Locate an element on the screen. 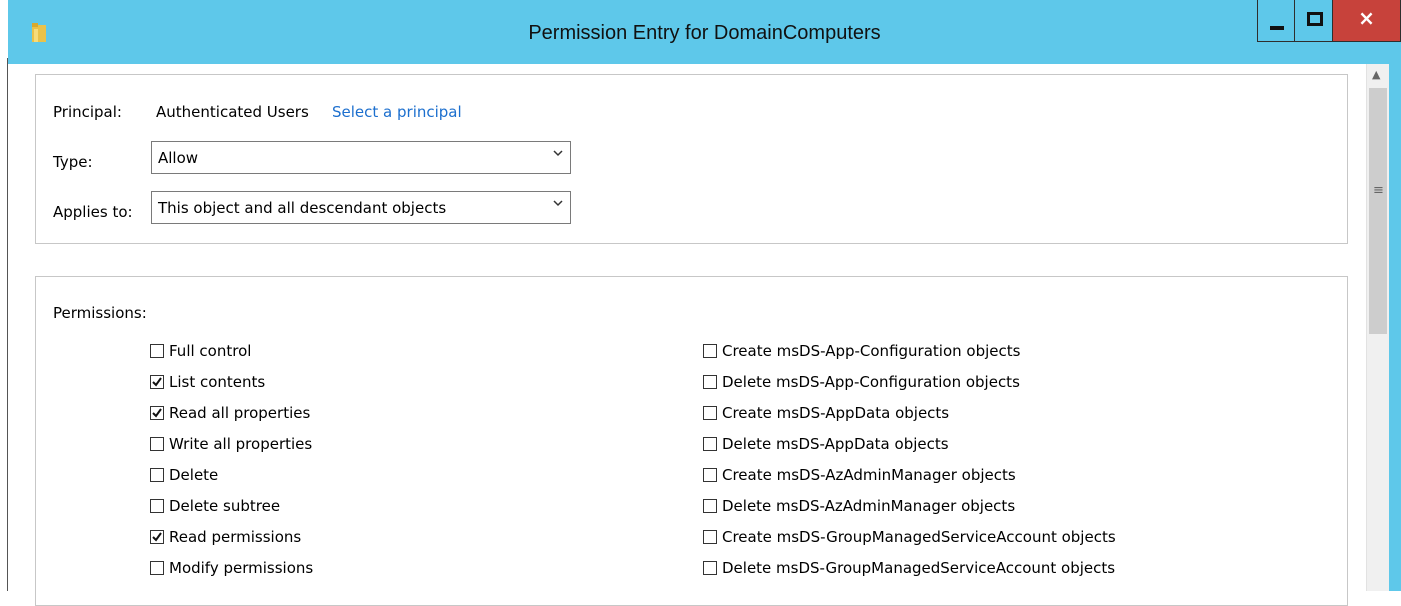  type-select: Allow is located at coordinates (361, 157).